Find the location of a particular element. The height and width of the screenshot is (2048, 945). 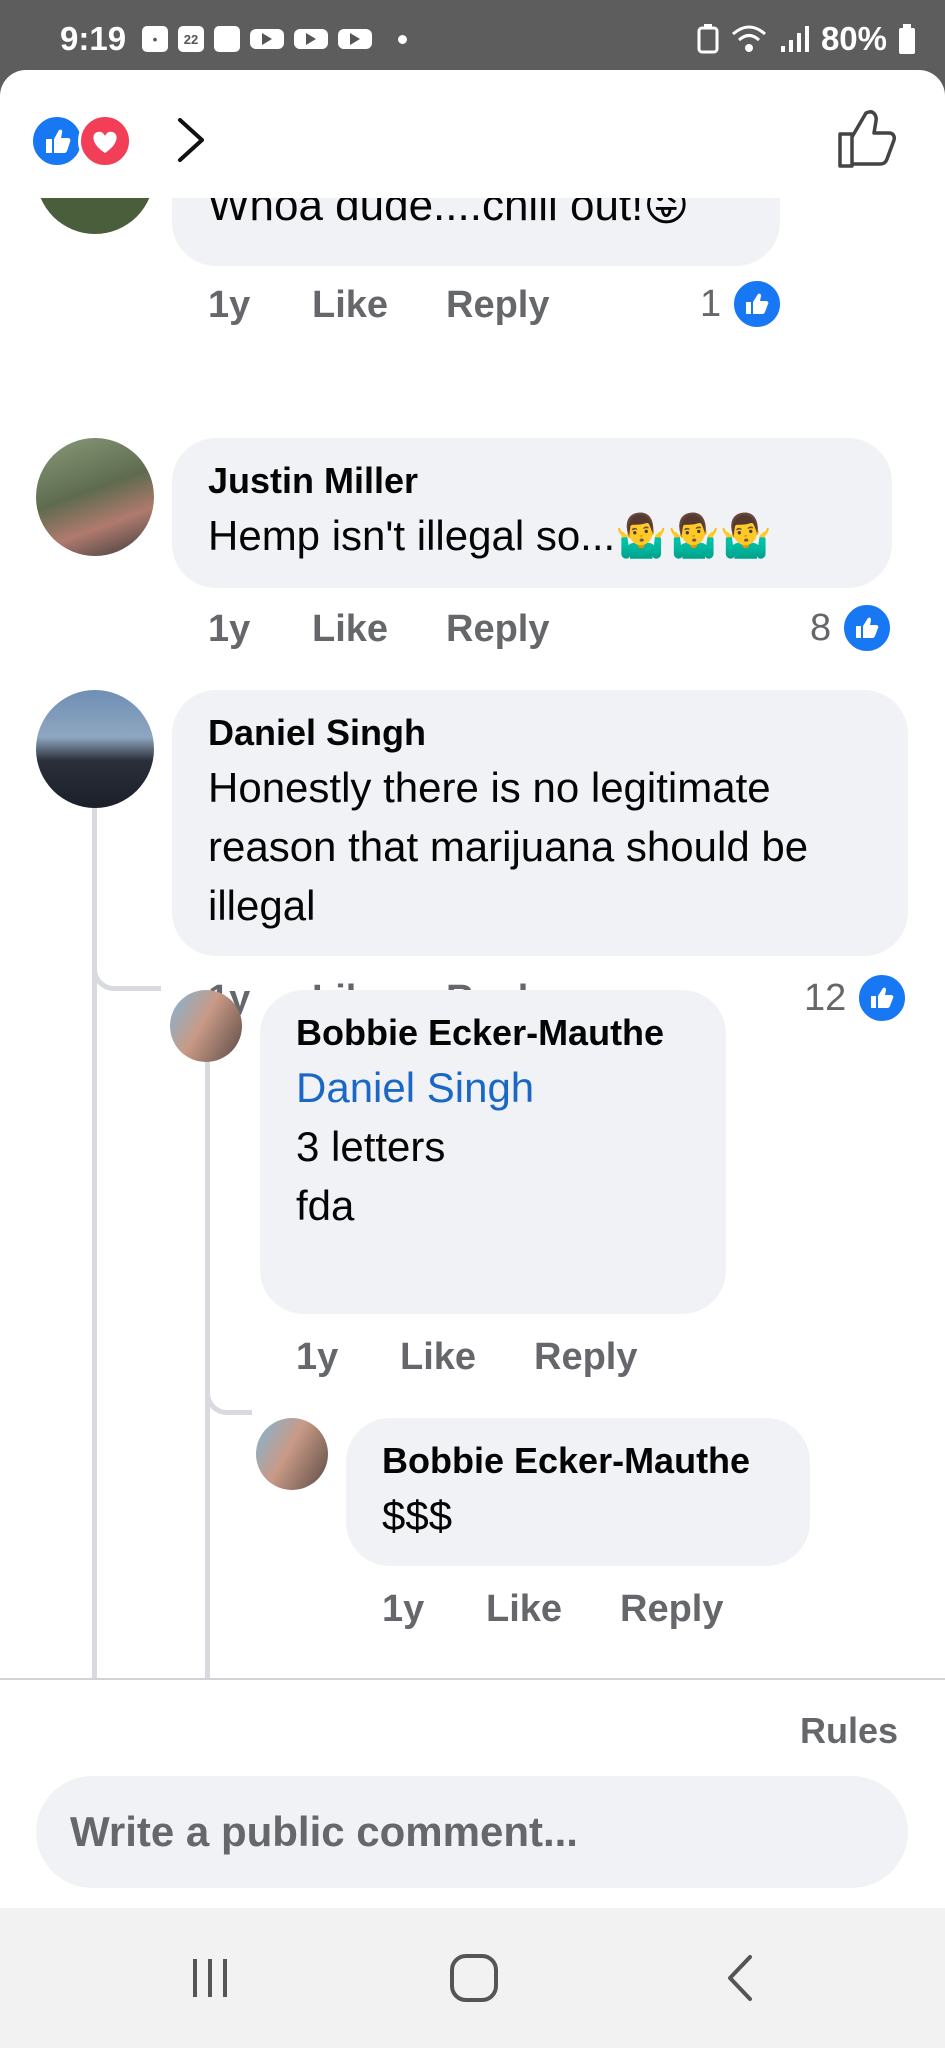

more-notifications-icon is located at coordinates (402, 39).